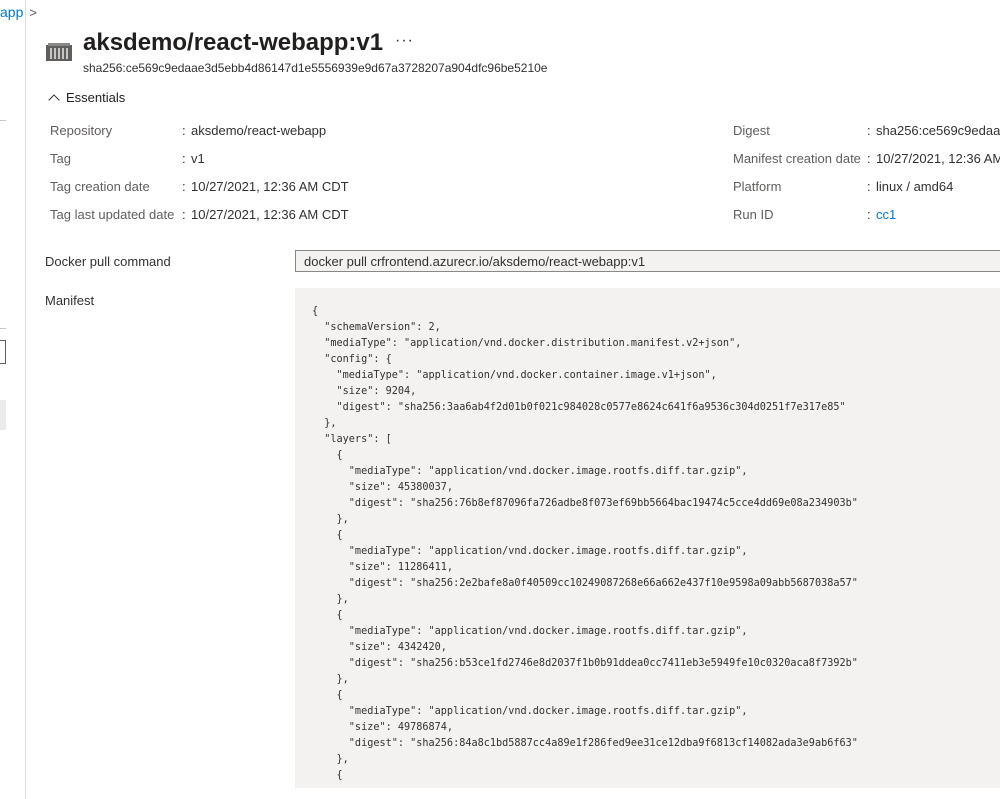 This screenshot has width=1000, height=799. I want to click on essentials-label: Essentials, so click(96, 97).